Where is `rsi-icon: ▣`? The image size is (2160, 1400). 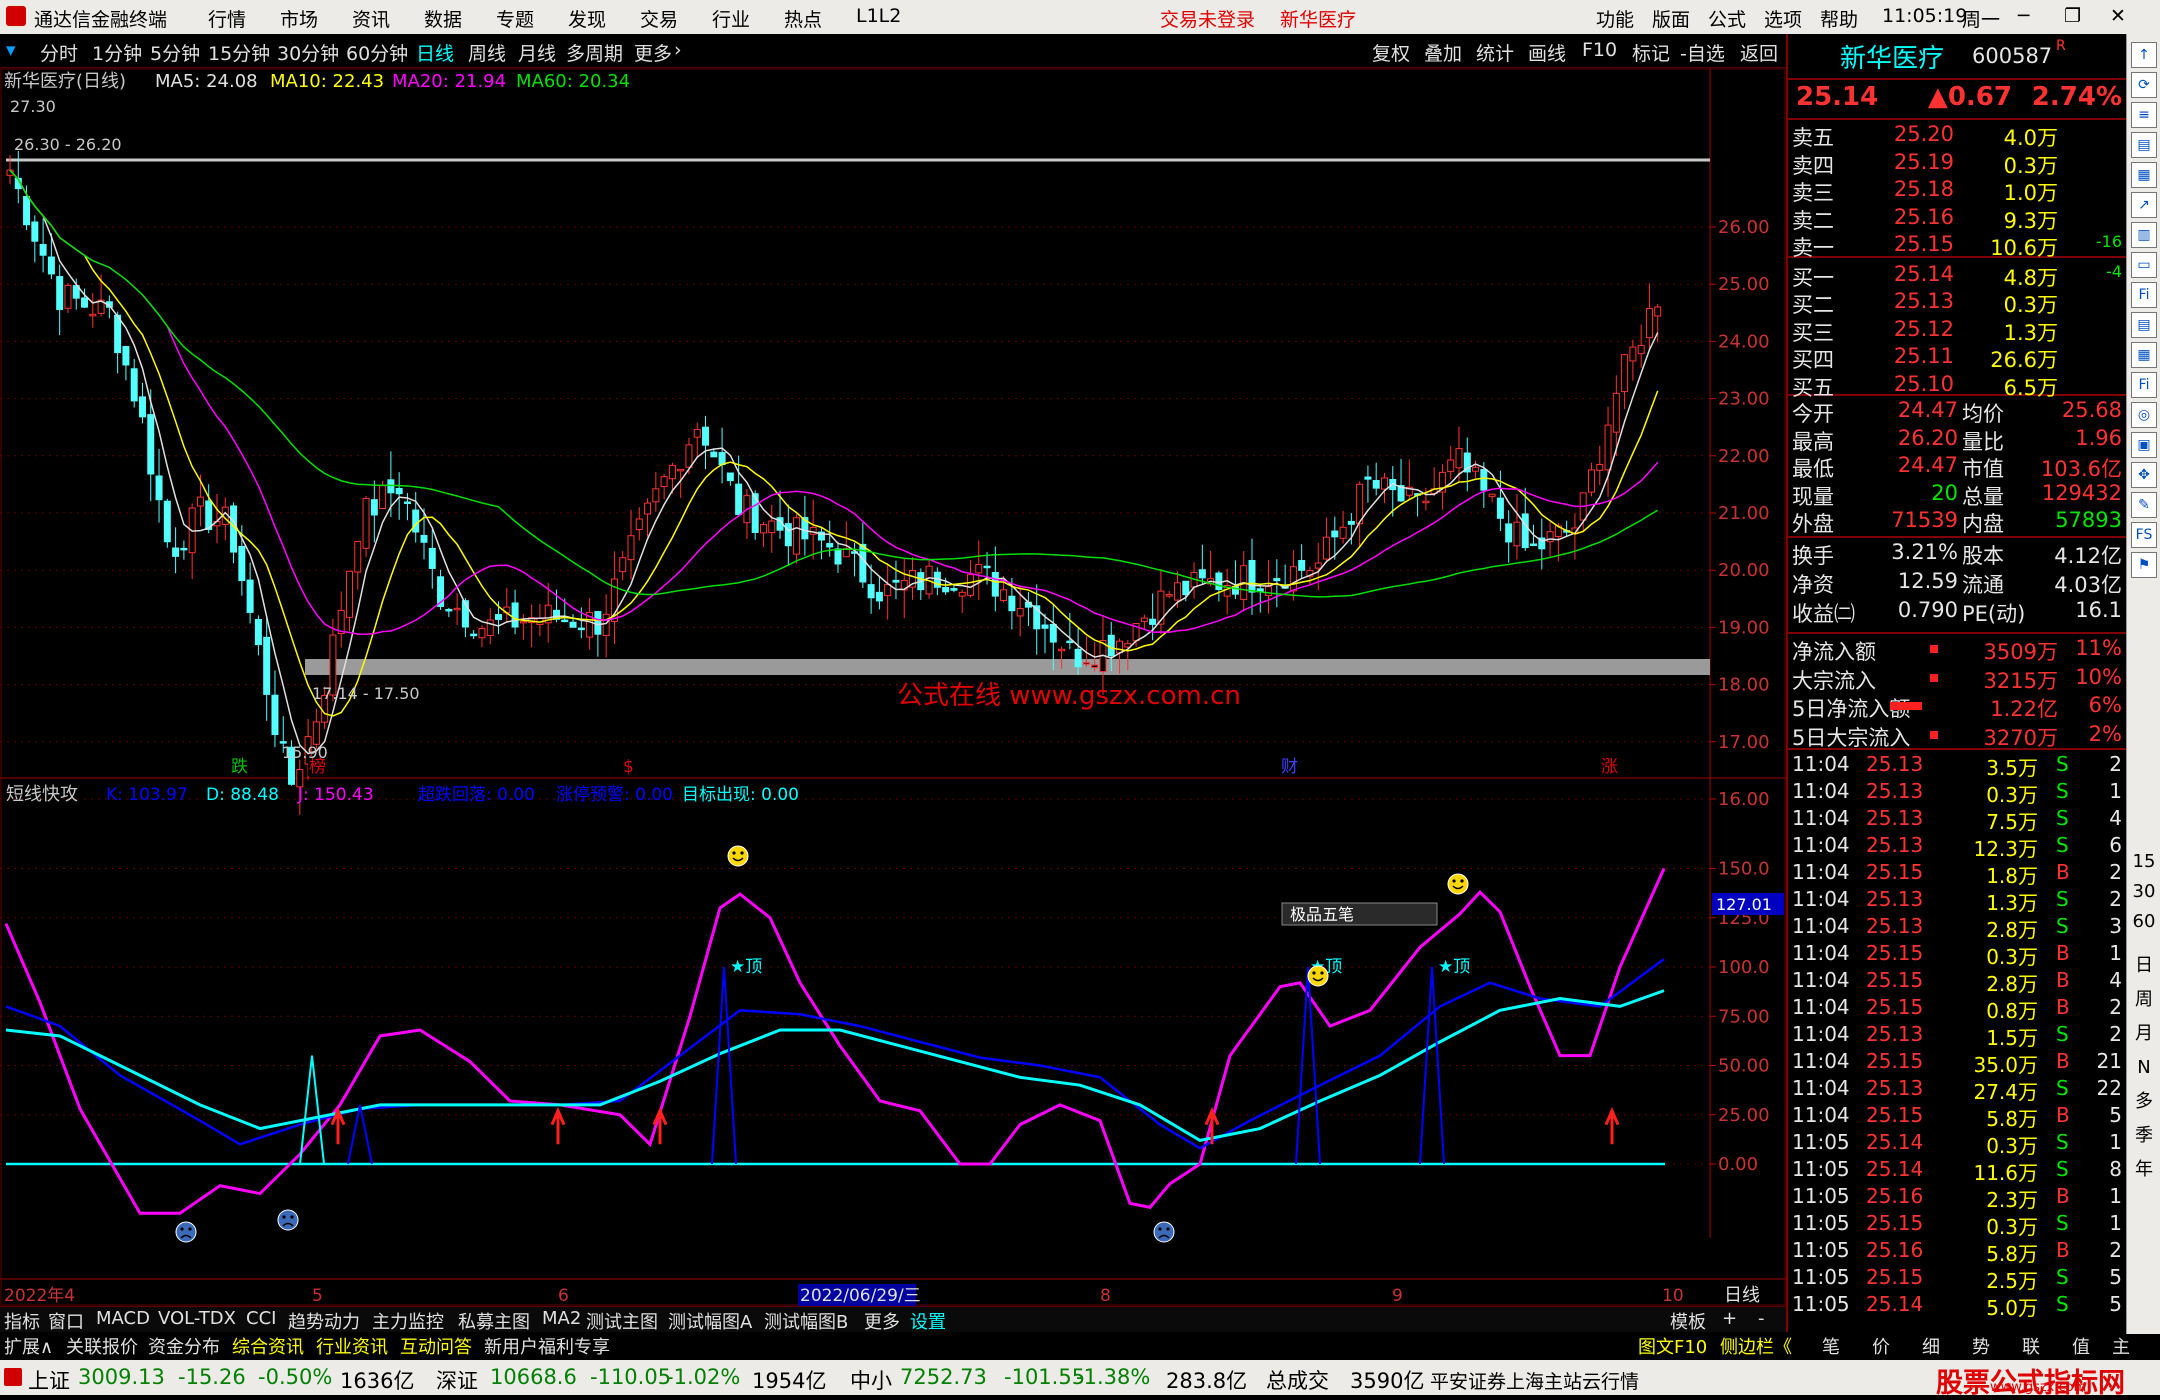 rsi-icon: ▣ is located at coordinates (2144, 445).